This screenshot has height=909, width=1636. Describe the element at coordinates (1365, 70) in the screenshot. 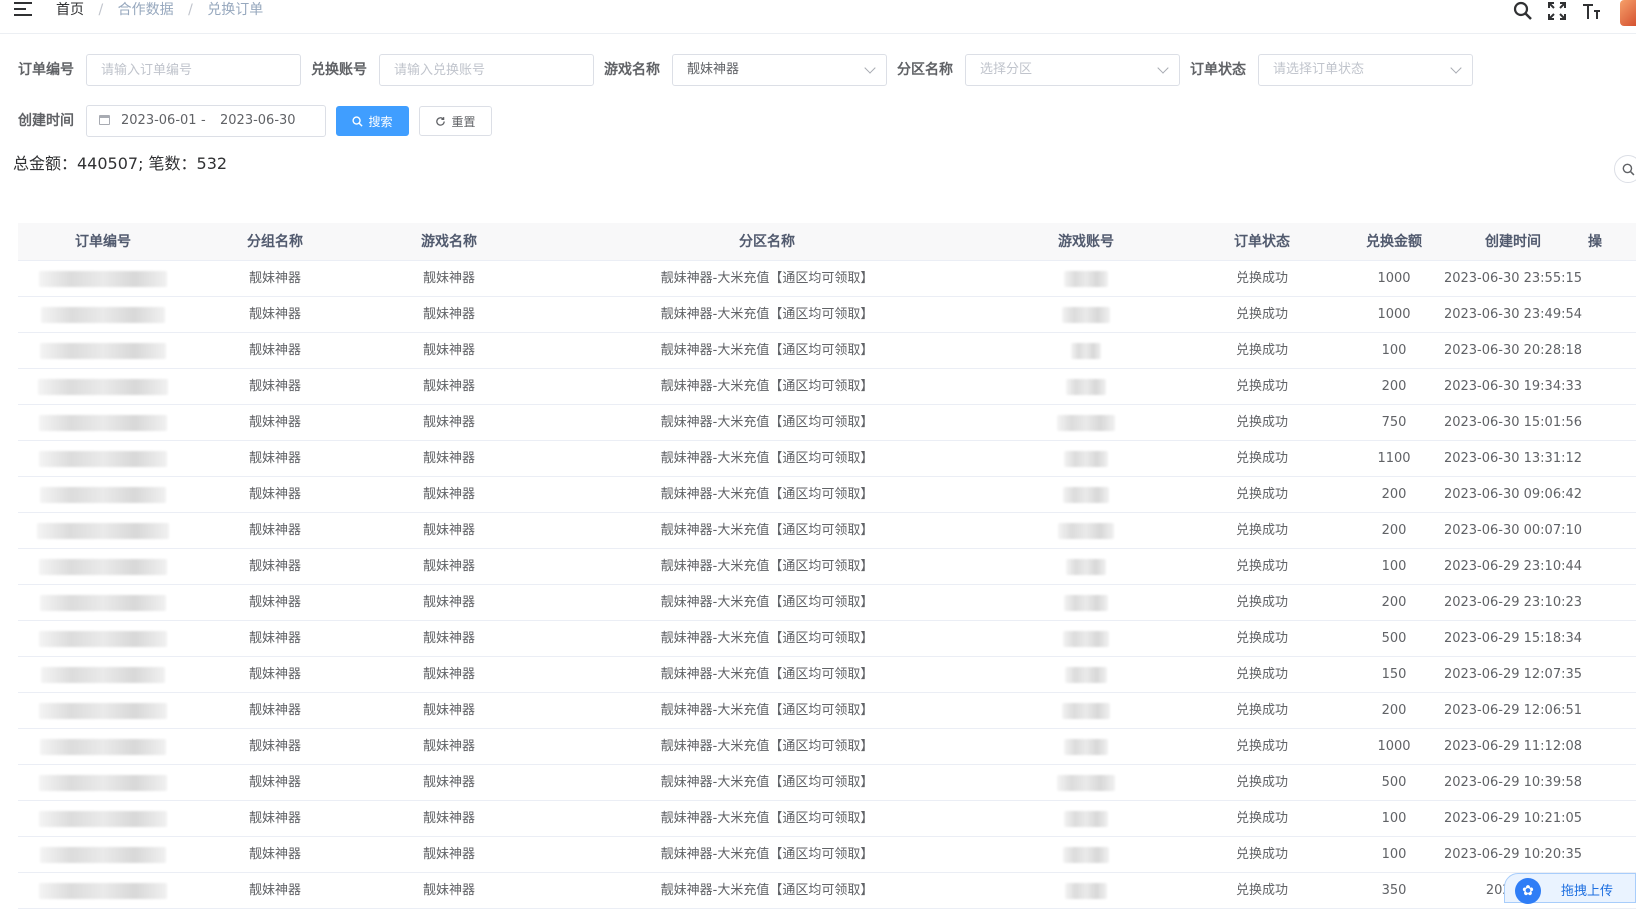

I see `status-select: 请选择订单状态` at that location.